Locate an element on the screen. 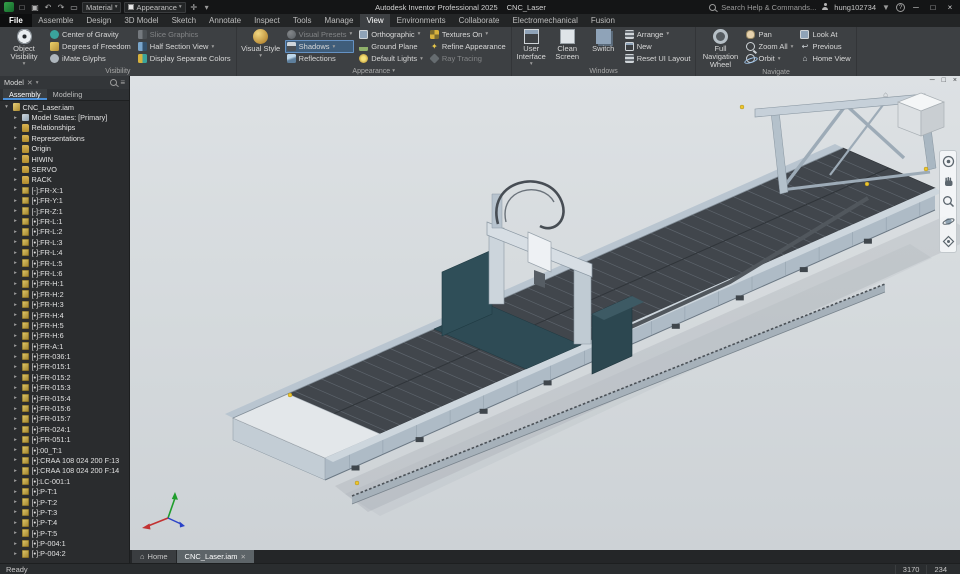 The height and width of the screenshot is (574, 960). tree-item: ▸ [•]:FR-L:1 is located at coordinates (64, 221).